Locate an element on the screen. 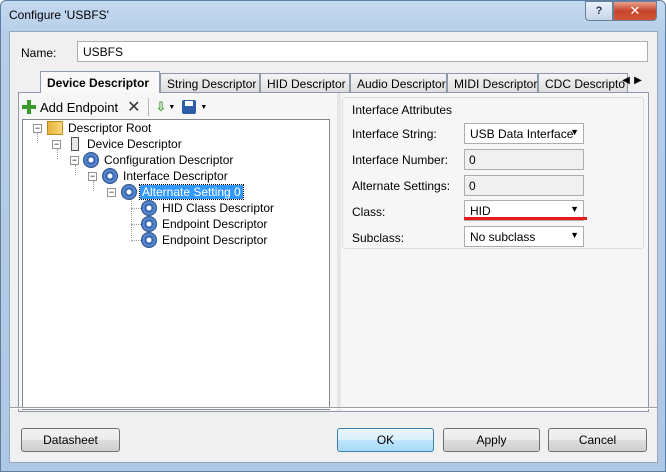  import-icon: ⇩ is located at coordinates (160, 107).